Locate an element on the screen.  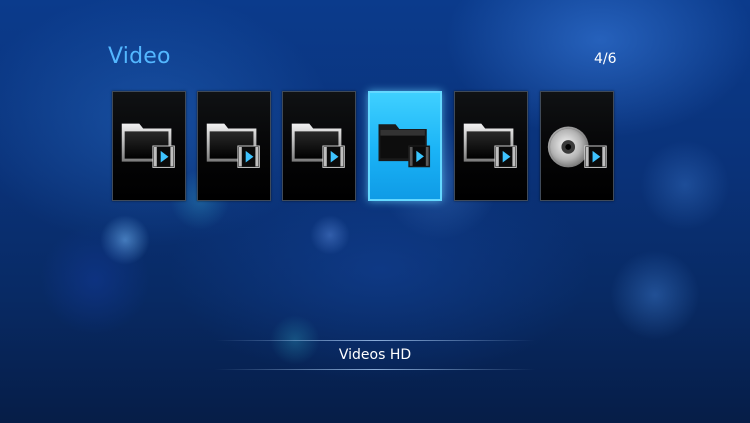
caption-divider-bottom is located at coordinates (375, 369).